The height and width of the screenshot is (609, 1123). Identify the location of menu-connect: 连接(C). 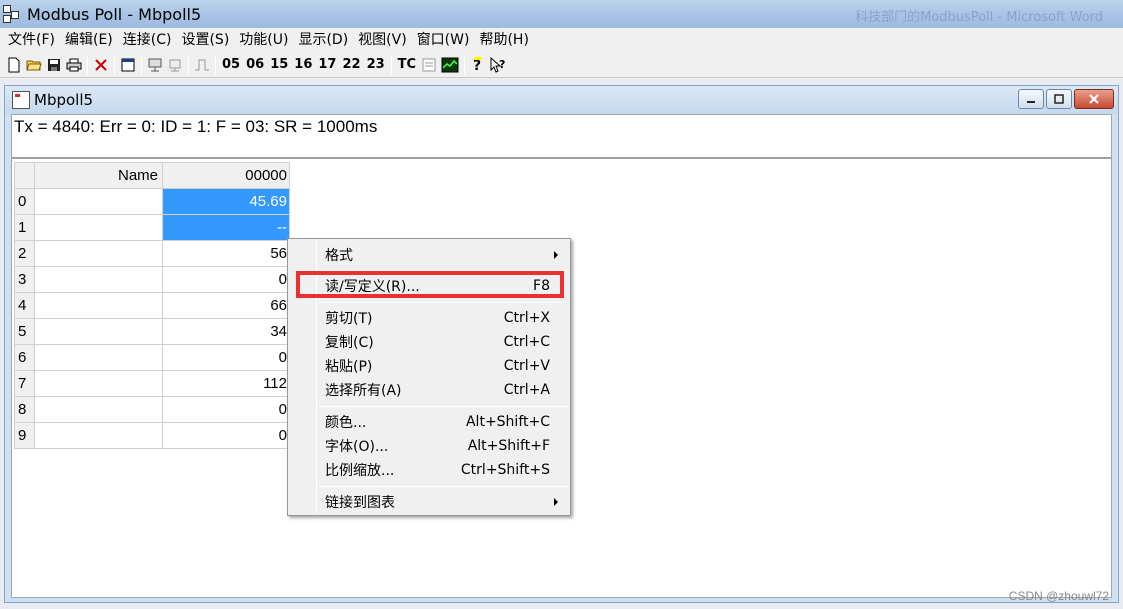
(147, 40).